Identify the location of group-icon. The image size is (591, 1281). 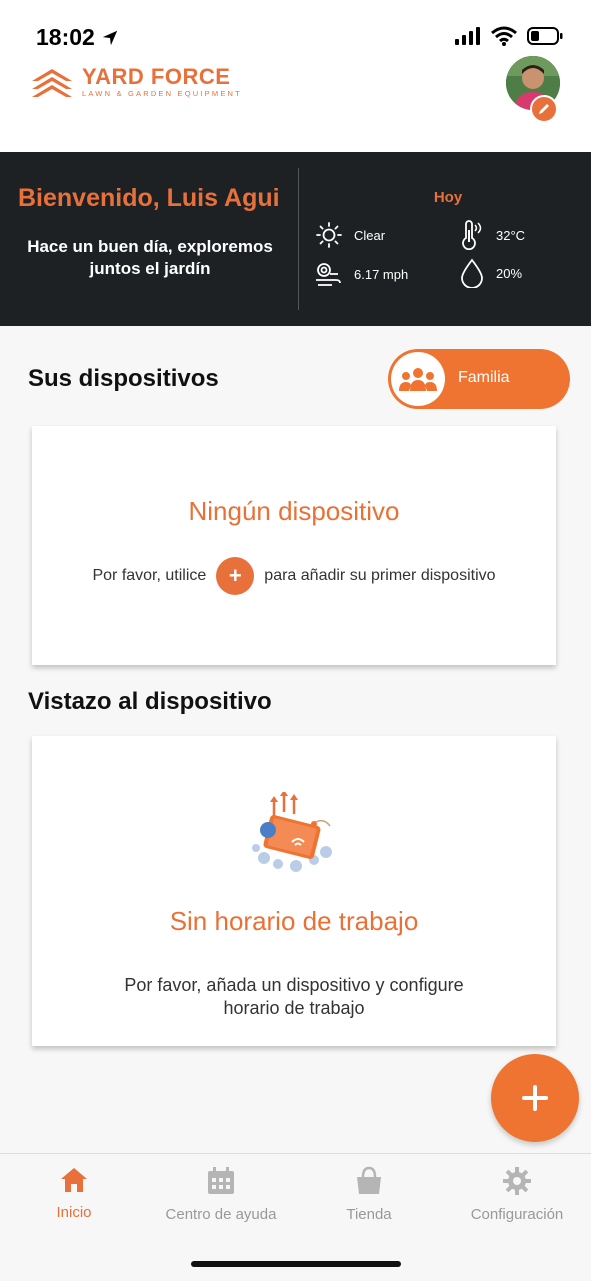
(418, 379).